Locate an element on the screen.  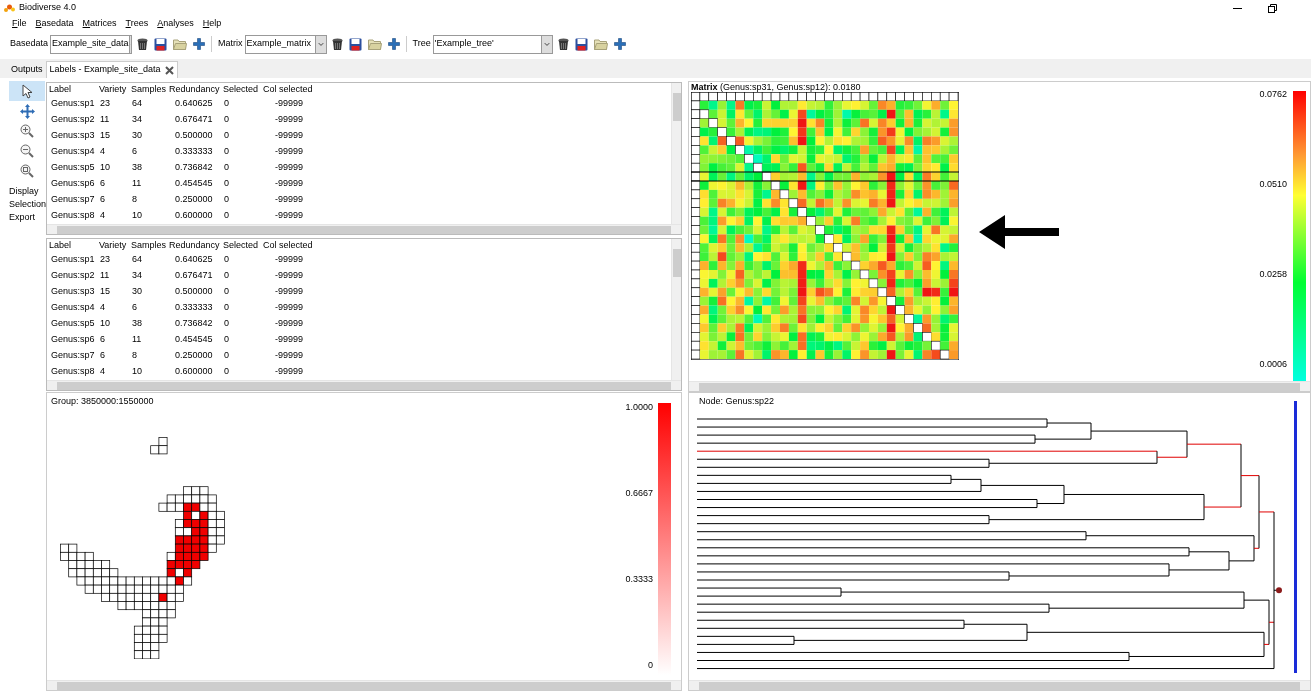
grid-map-drawing is located at coordinates (143, 547).